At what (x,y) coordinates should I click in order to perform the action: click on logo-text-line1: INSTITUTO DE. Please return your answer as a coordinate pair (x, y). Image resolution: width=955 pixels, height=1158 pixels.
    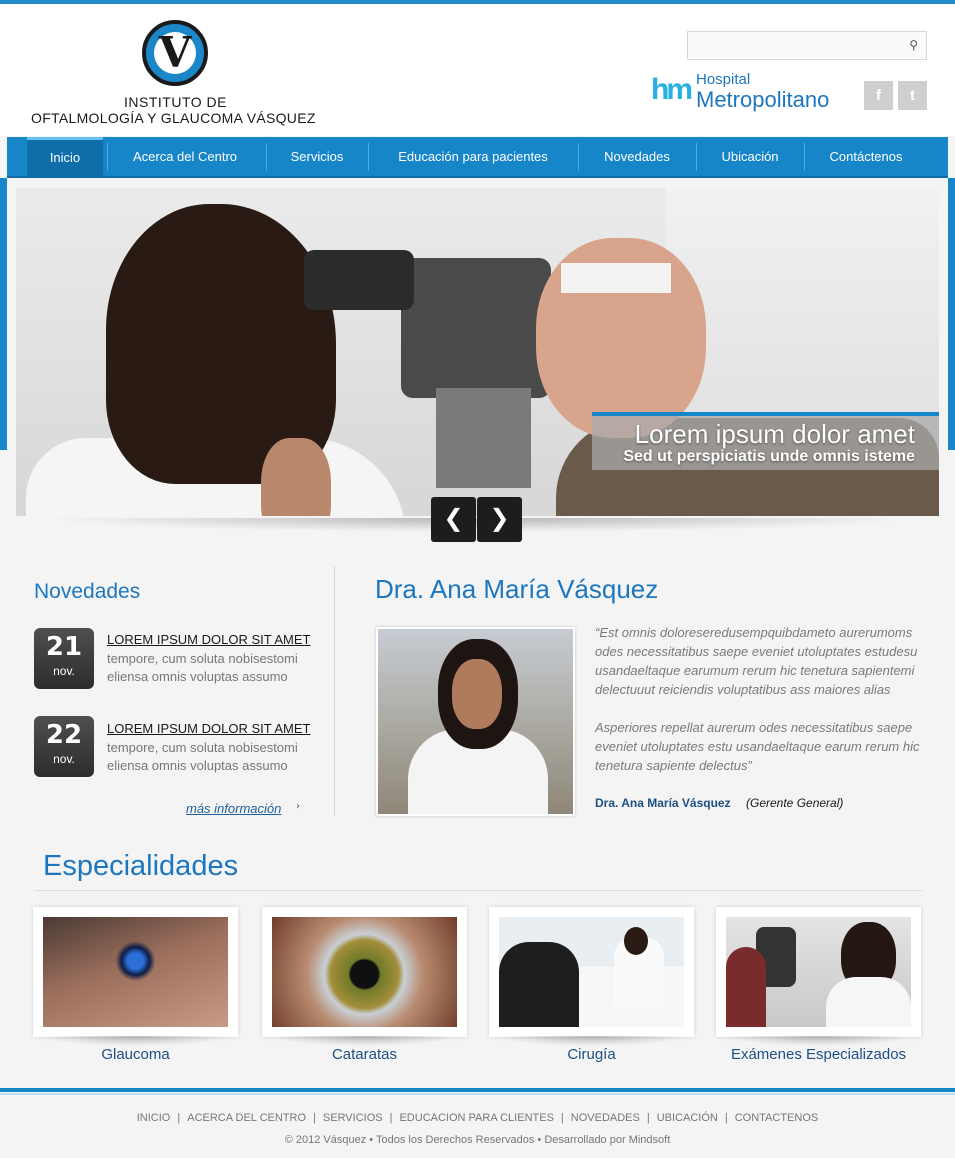
    Looking at the image, I should click on (179, 102).